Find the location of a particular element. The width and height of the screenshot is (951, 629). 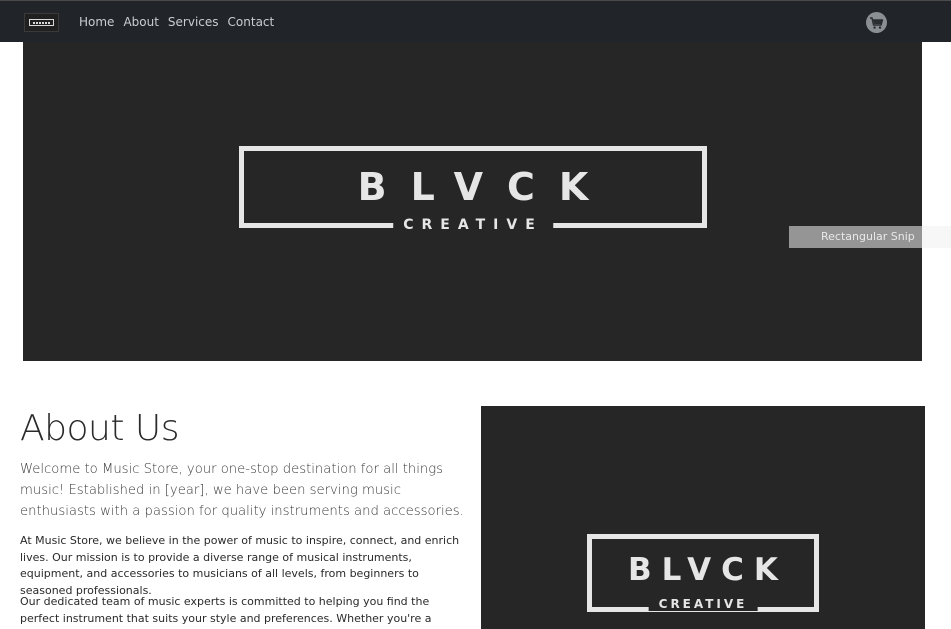

about-title: About Us is located at coordinates (99, 428).